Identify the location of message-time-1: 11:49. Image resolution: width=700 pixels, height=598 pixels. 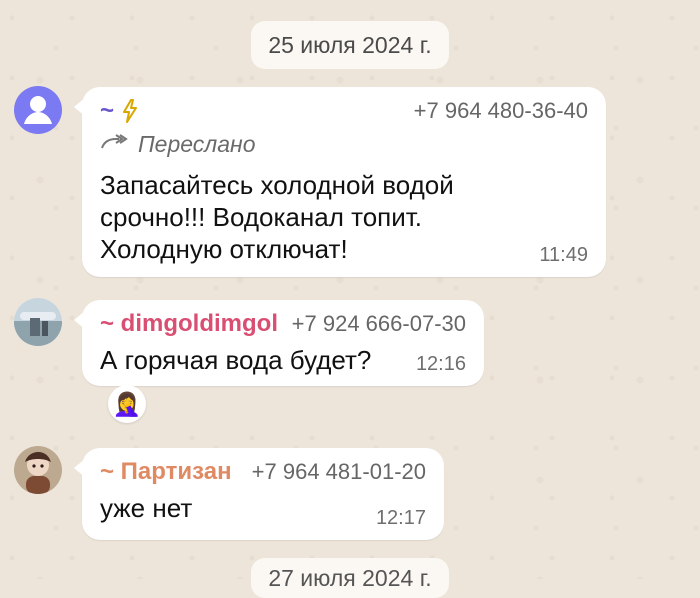
(563, 255).